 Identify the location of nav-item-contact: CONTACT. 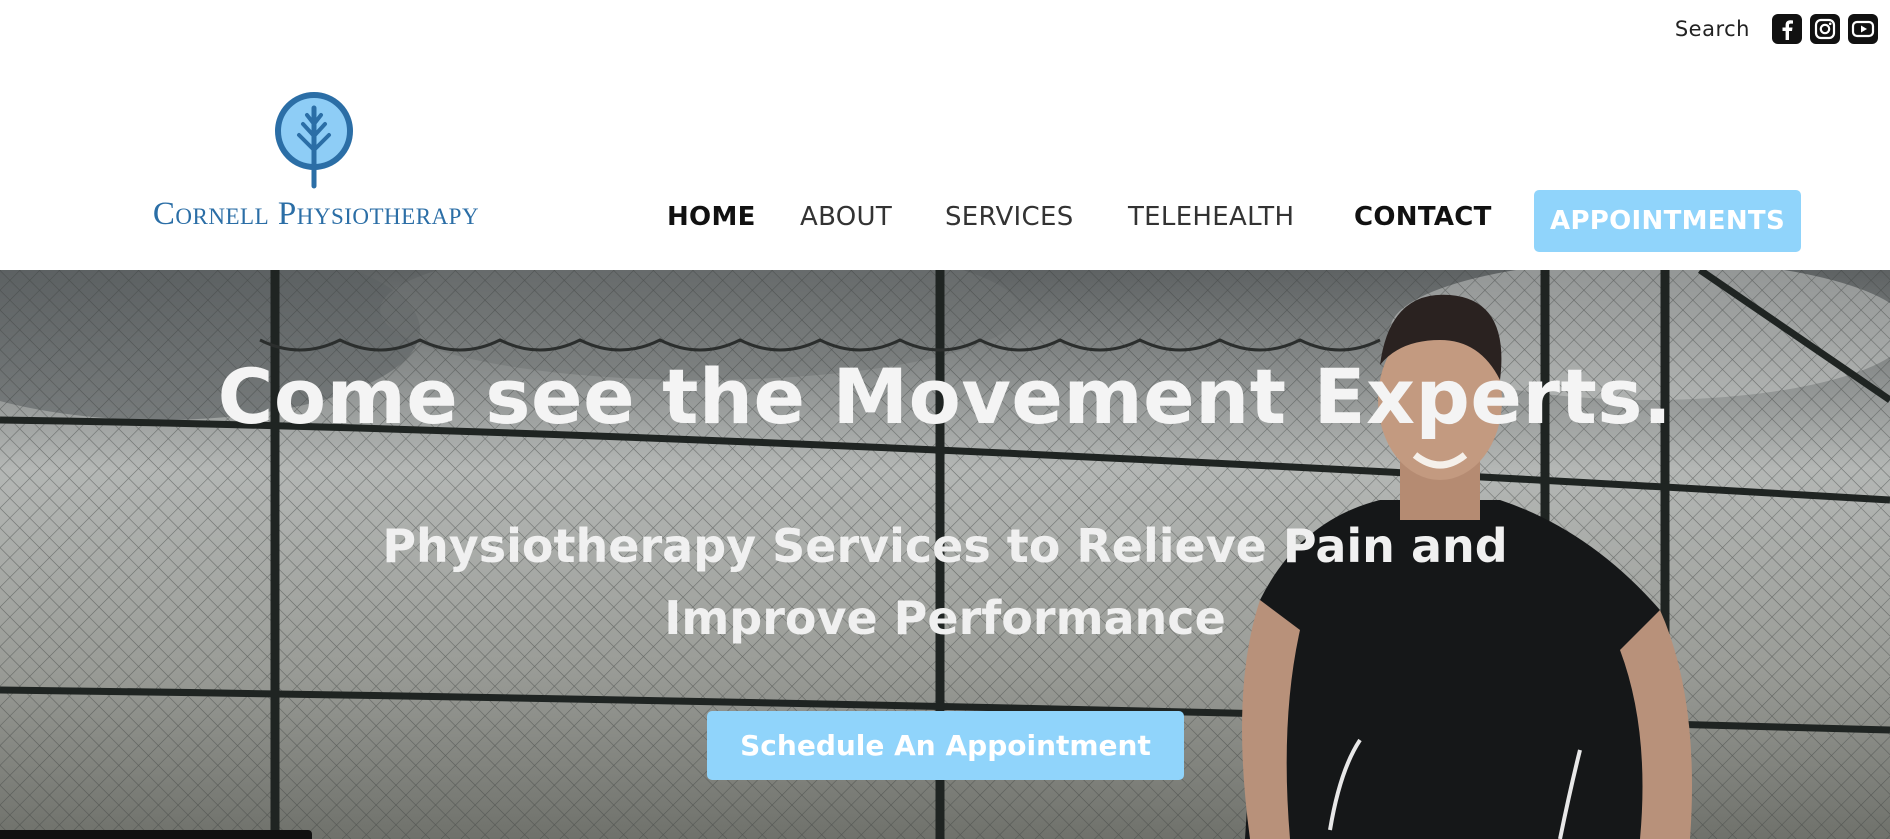
(1423, 217).